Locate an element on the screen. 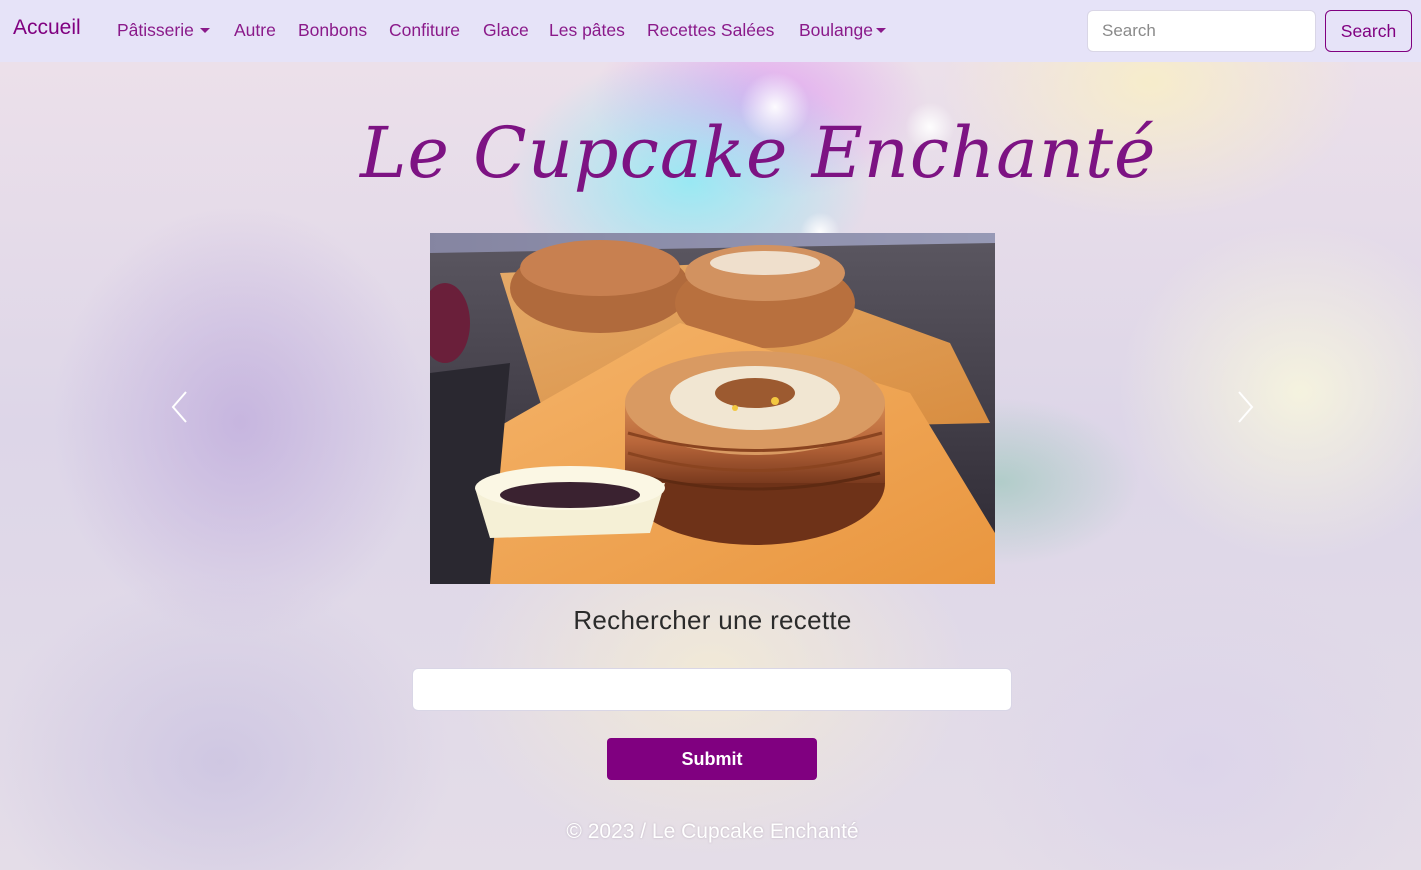 This screenshot has width=1421, height=870. chevron-left-icon is located at coordinates (179, 407).